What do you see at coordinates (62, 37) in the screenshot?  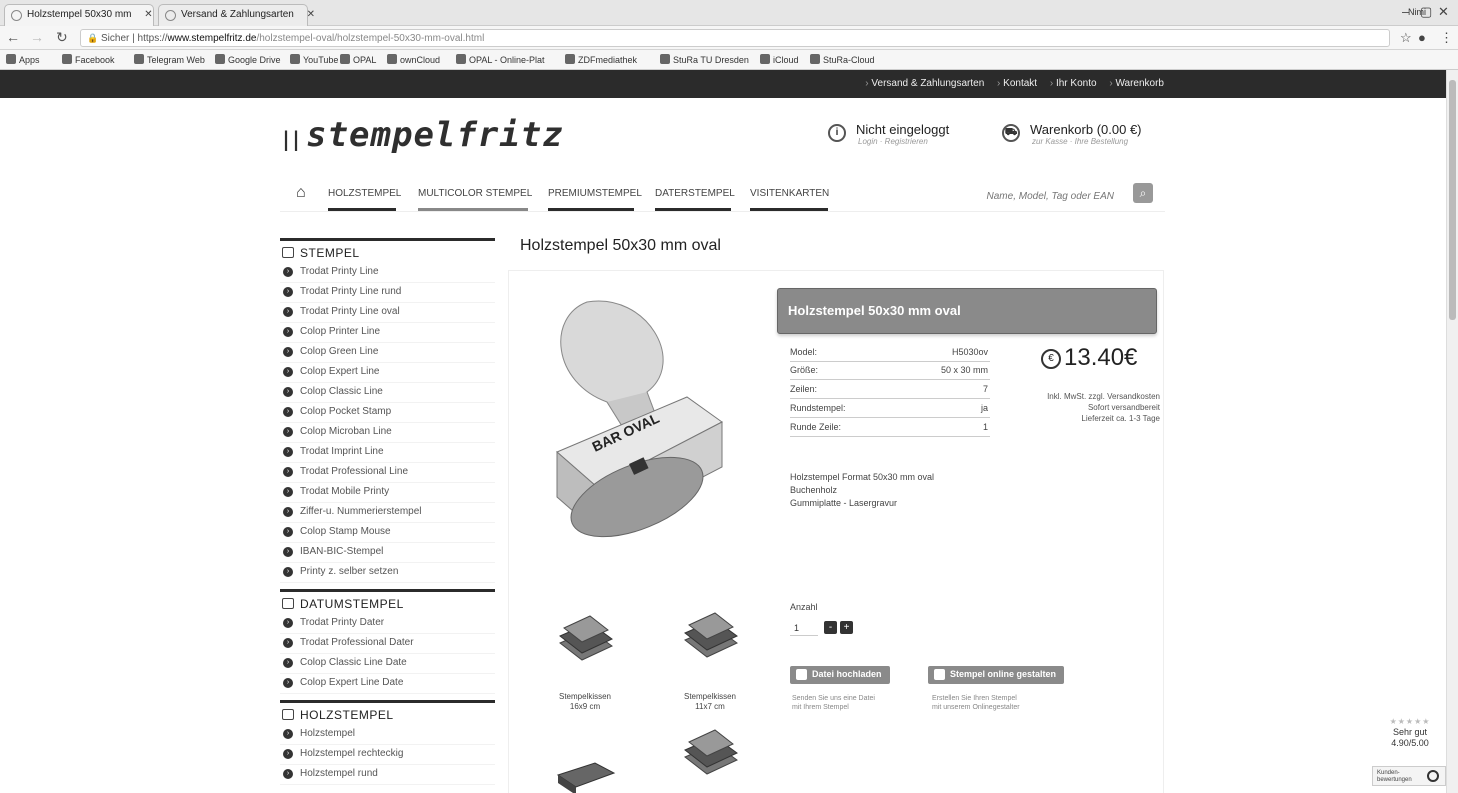 I see `reload-icon: ↻` at bounding box center [62, 37].